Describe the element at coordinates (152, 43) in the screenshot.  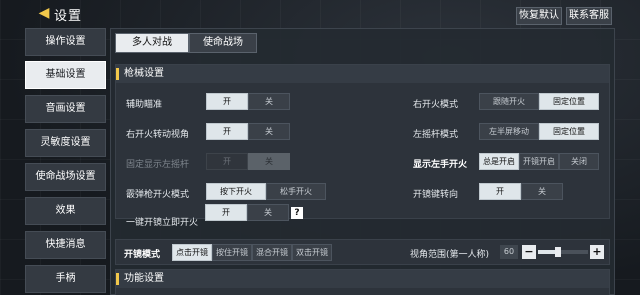
I see `tab-multiplayer: 多人对战` at that location.